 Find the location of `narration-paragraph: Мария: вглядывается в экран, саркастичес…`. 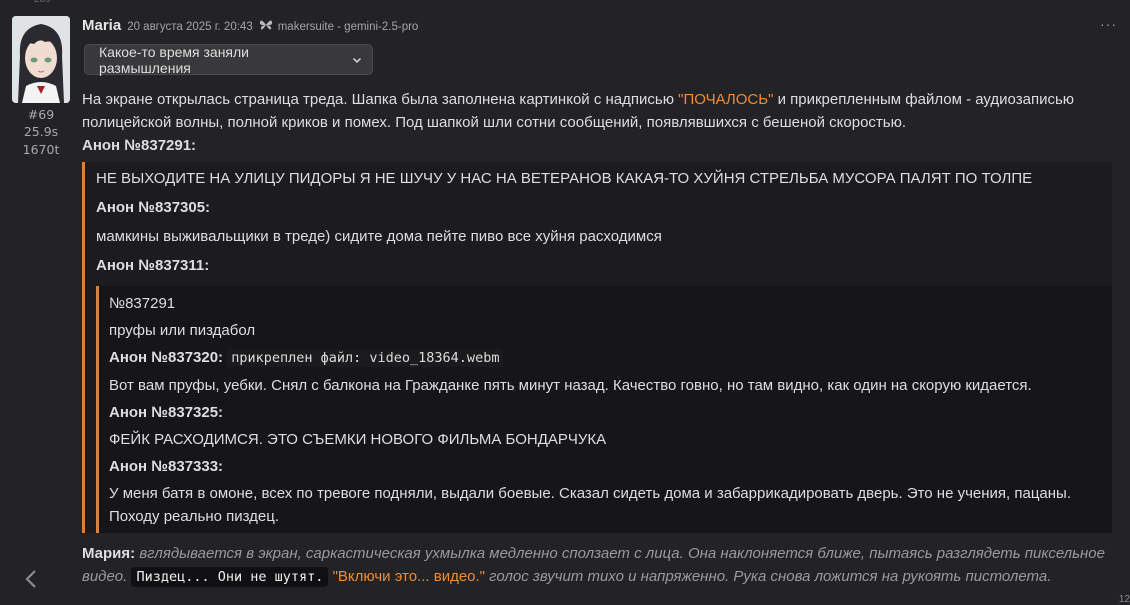

narration-paragraph: Мария: вглядывается в экран, саркастичес… is located at coordinates (597, 565).